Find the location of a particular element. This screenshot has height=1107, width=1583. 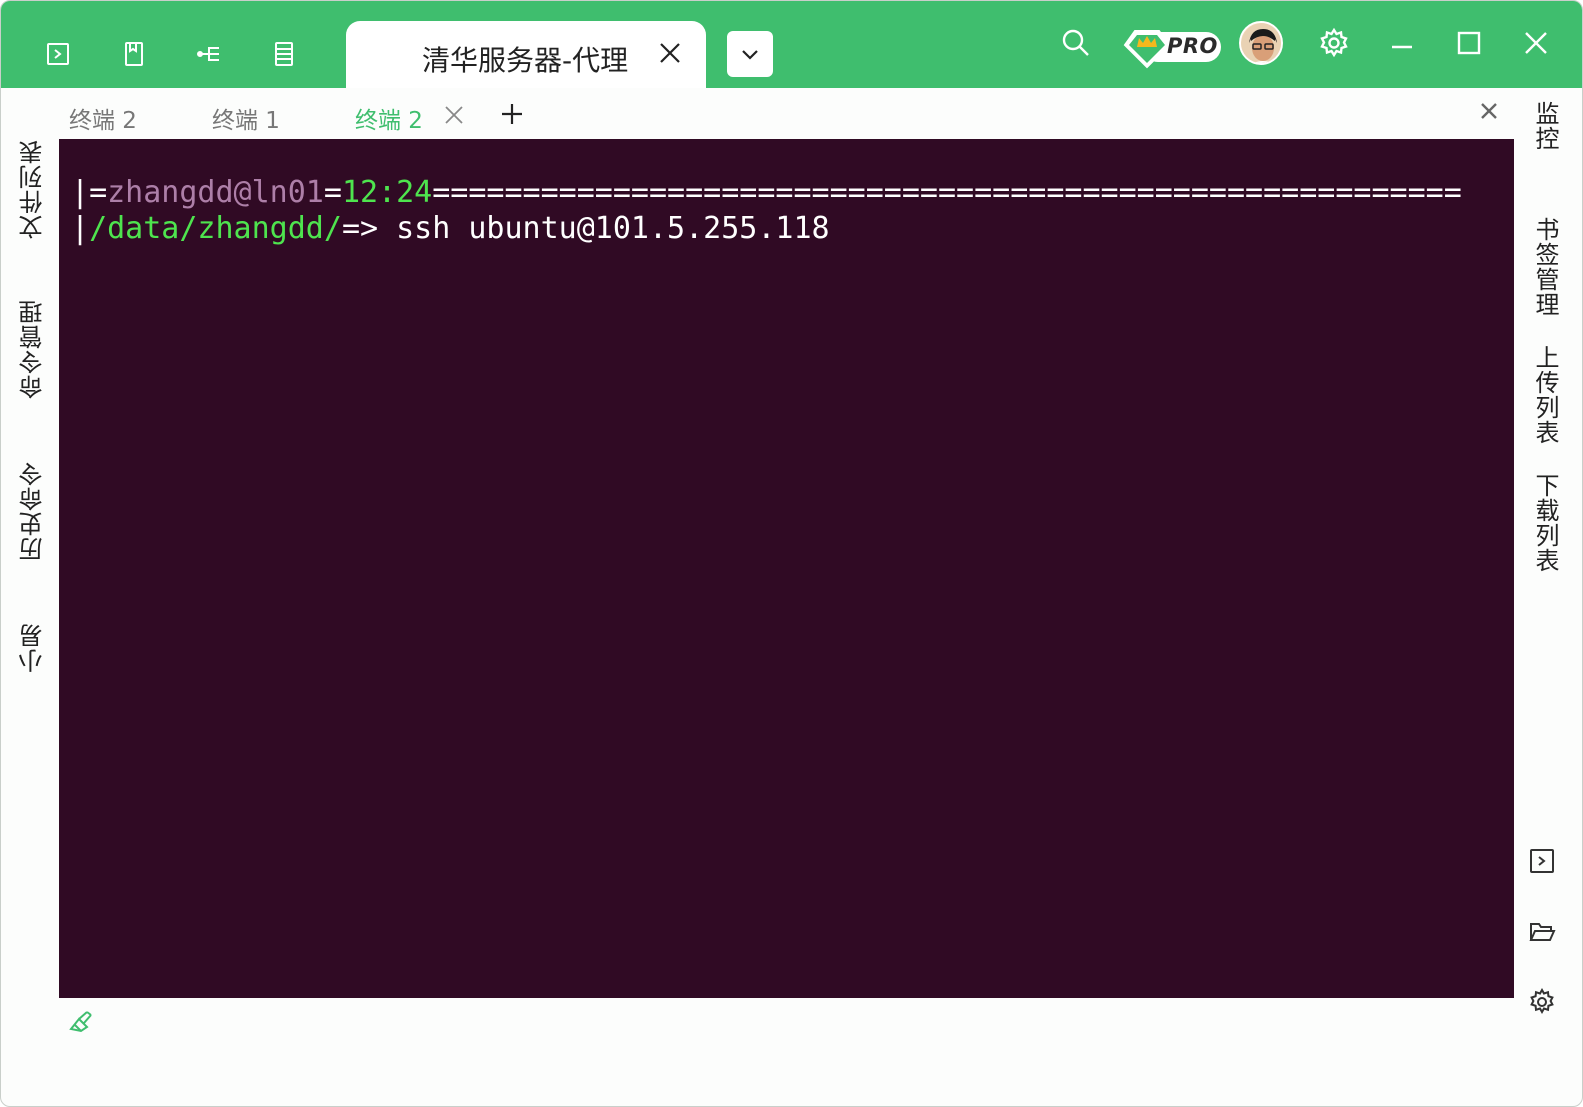

pro-badge: PRO is located at coordinates (1172, 47).